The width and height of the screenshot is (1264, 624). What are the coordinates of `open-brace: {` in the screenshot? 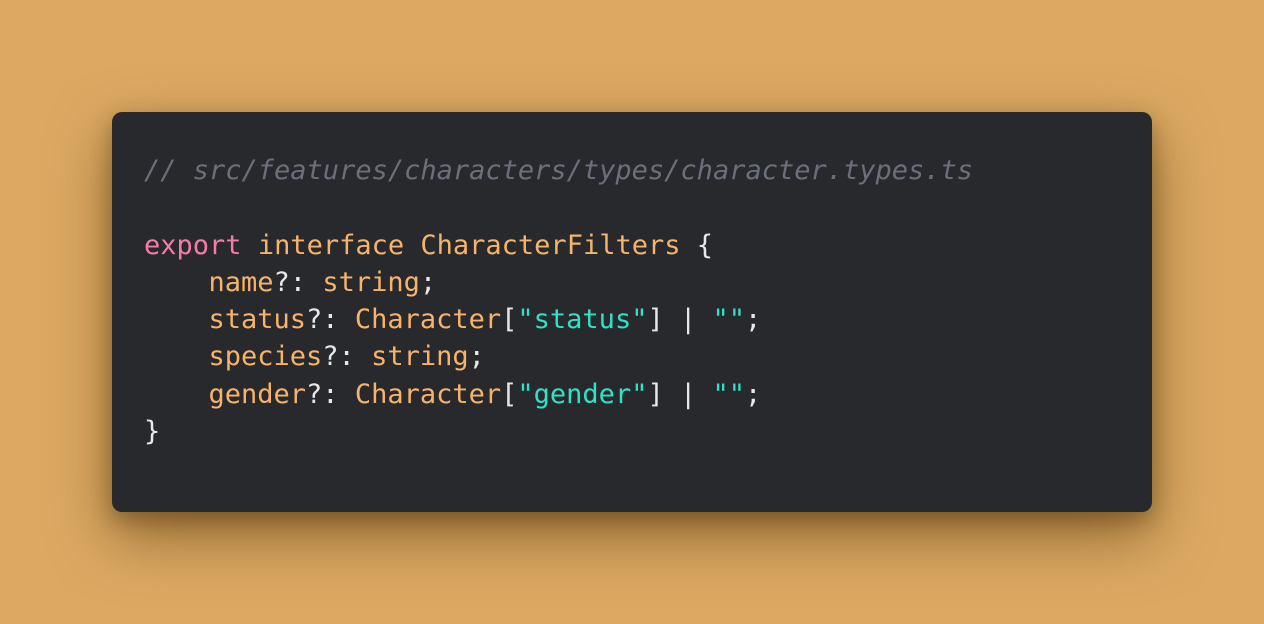 It's located at (705, 245).